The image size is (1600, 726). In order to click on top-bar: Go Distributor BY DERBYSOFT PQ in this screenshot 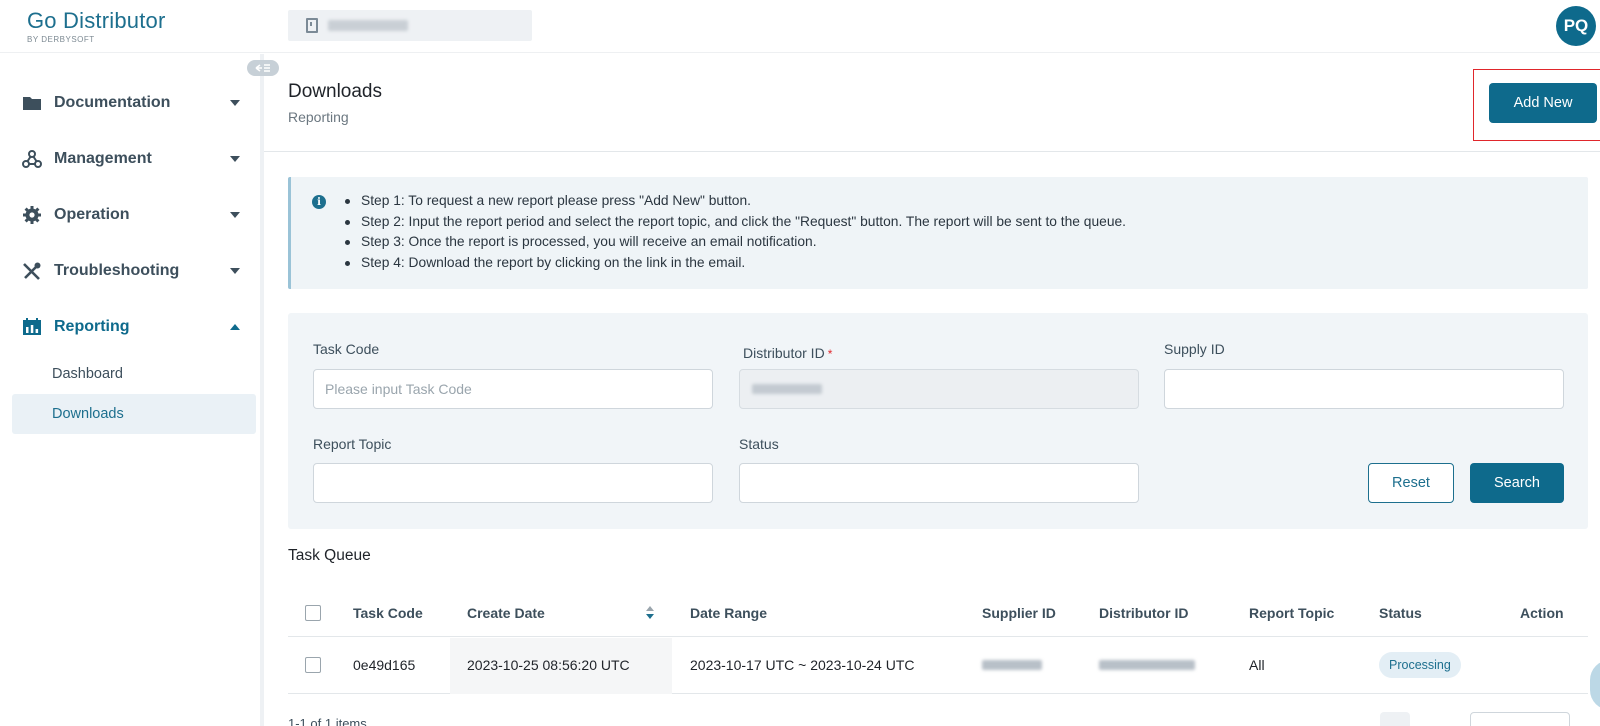, I will do `click(800, 26)`.